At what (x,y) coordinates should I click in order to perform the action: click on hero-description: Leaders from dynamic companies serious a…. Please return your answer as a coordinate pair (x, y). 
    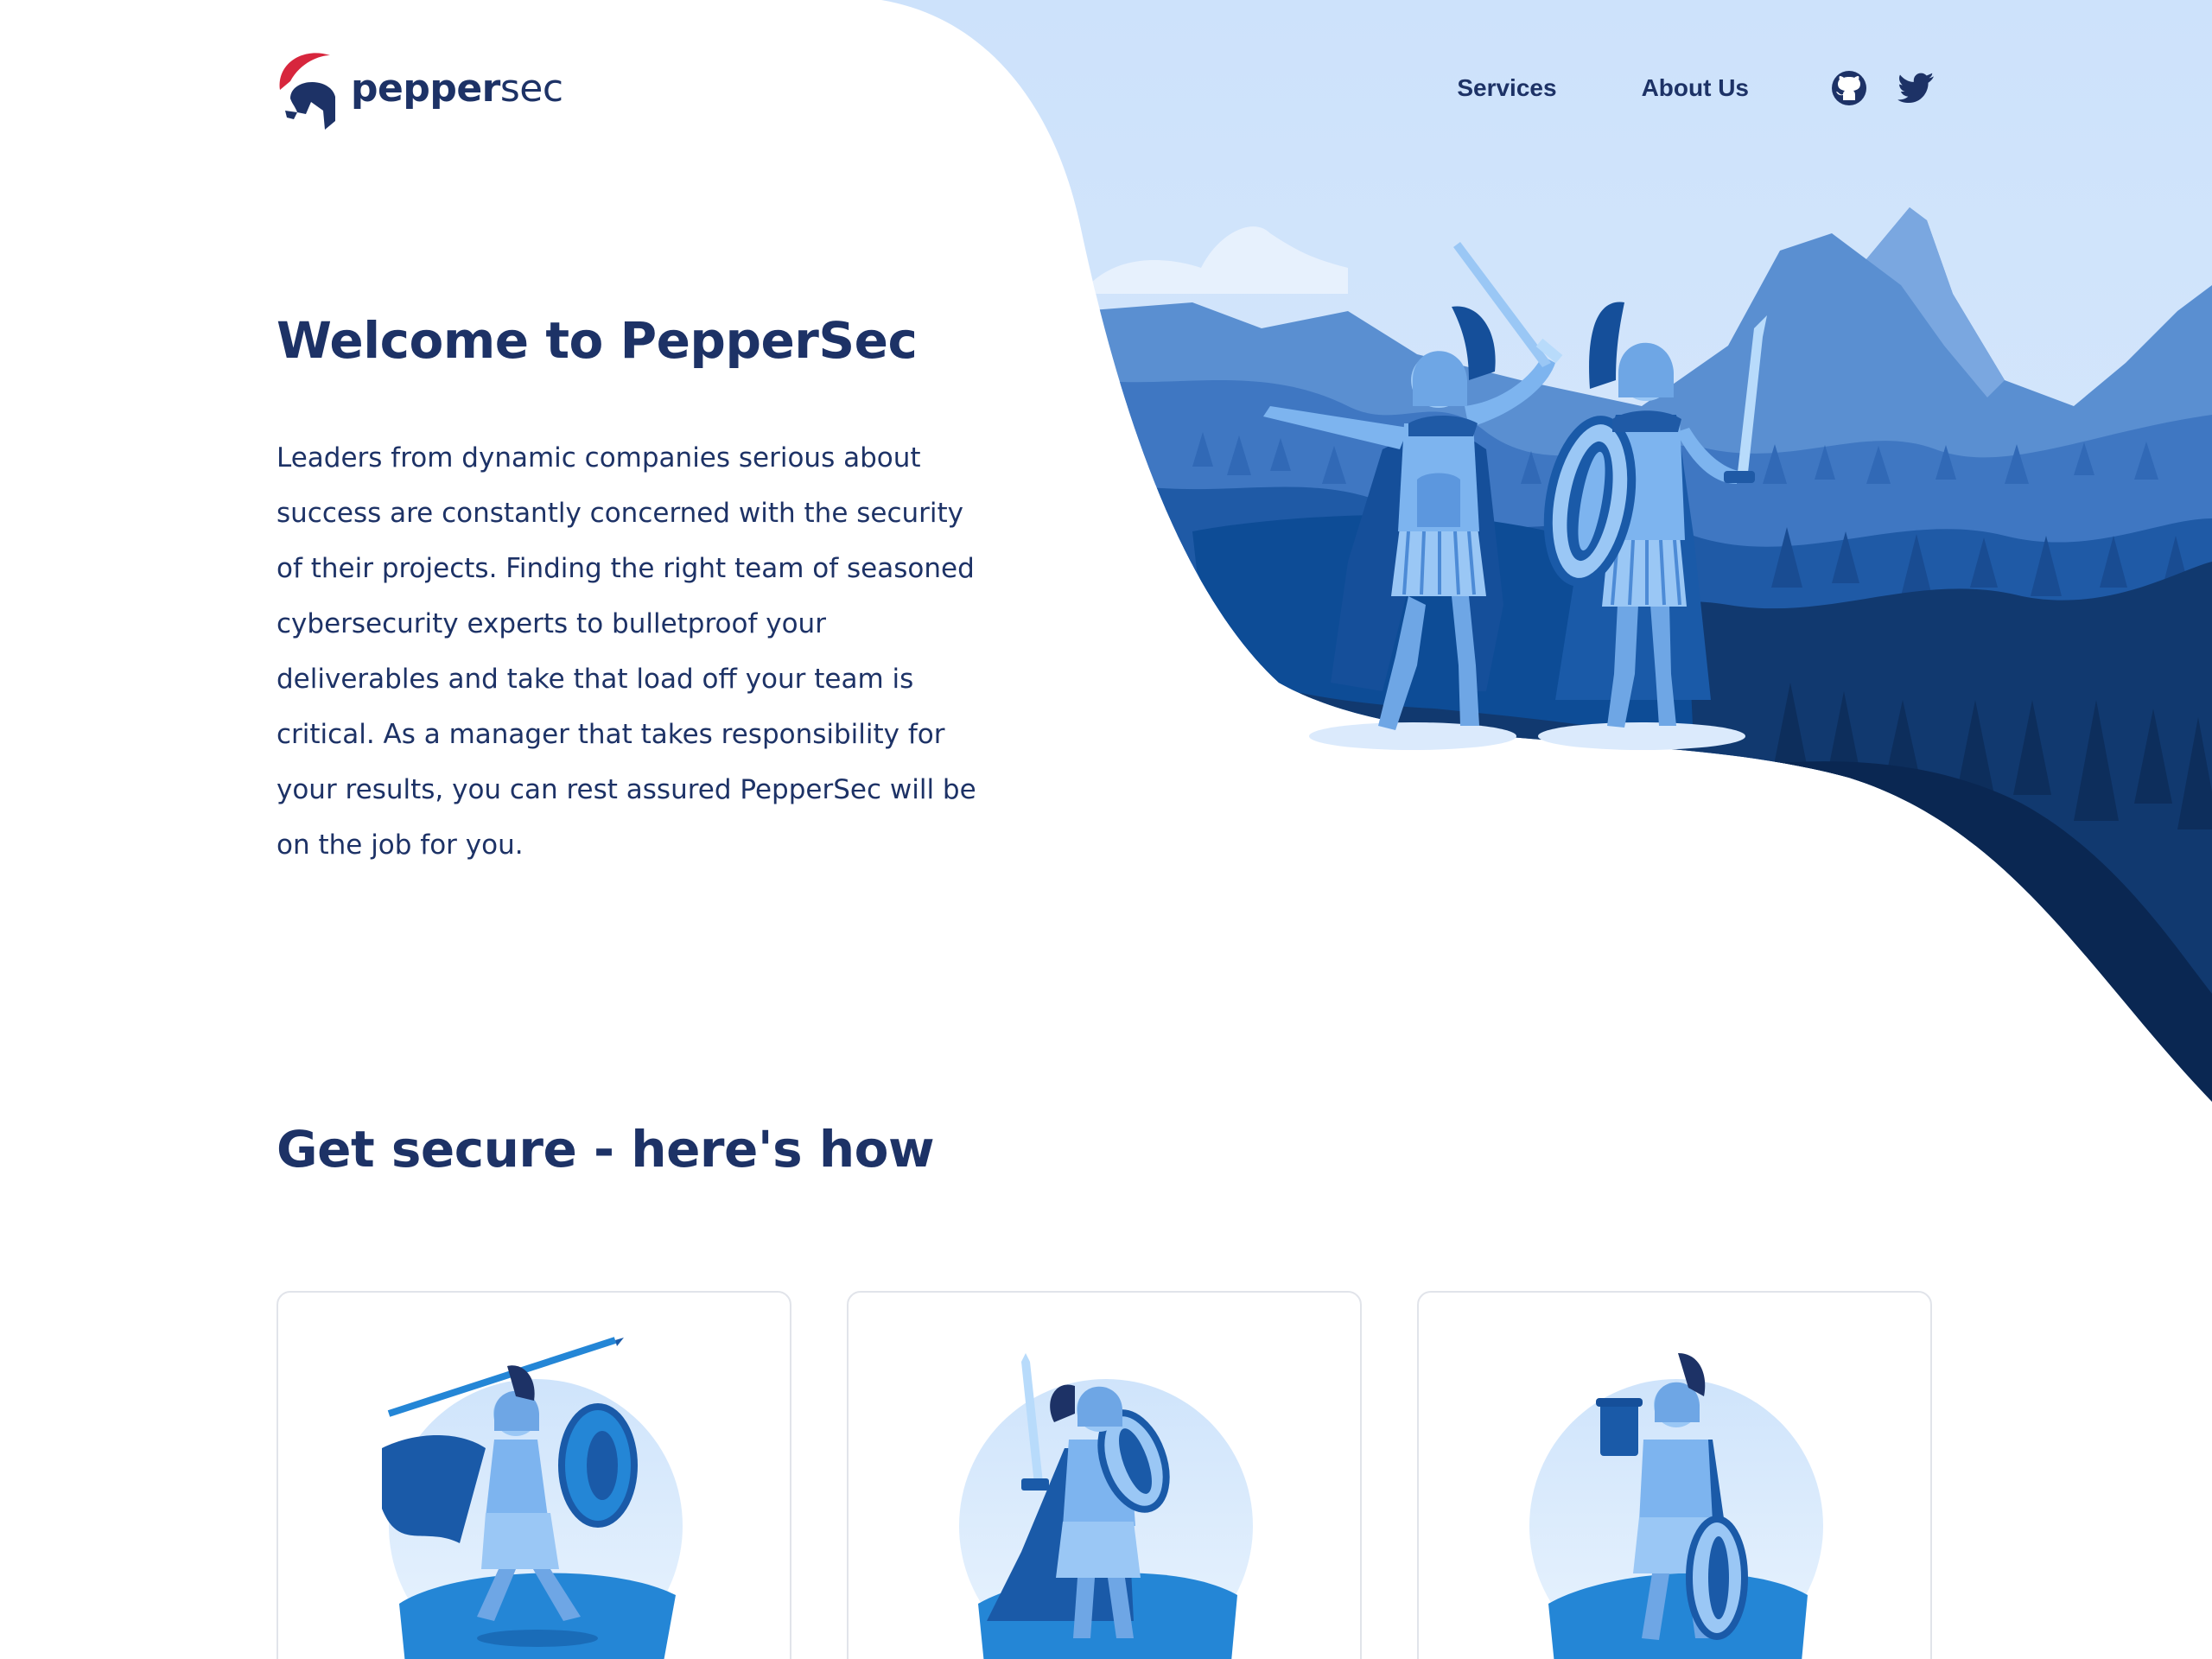
    Looking at the image, I should click on (626, 651).